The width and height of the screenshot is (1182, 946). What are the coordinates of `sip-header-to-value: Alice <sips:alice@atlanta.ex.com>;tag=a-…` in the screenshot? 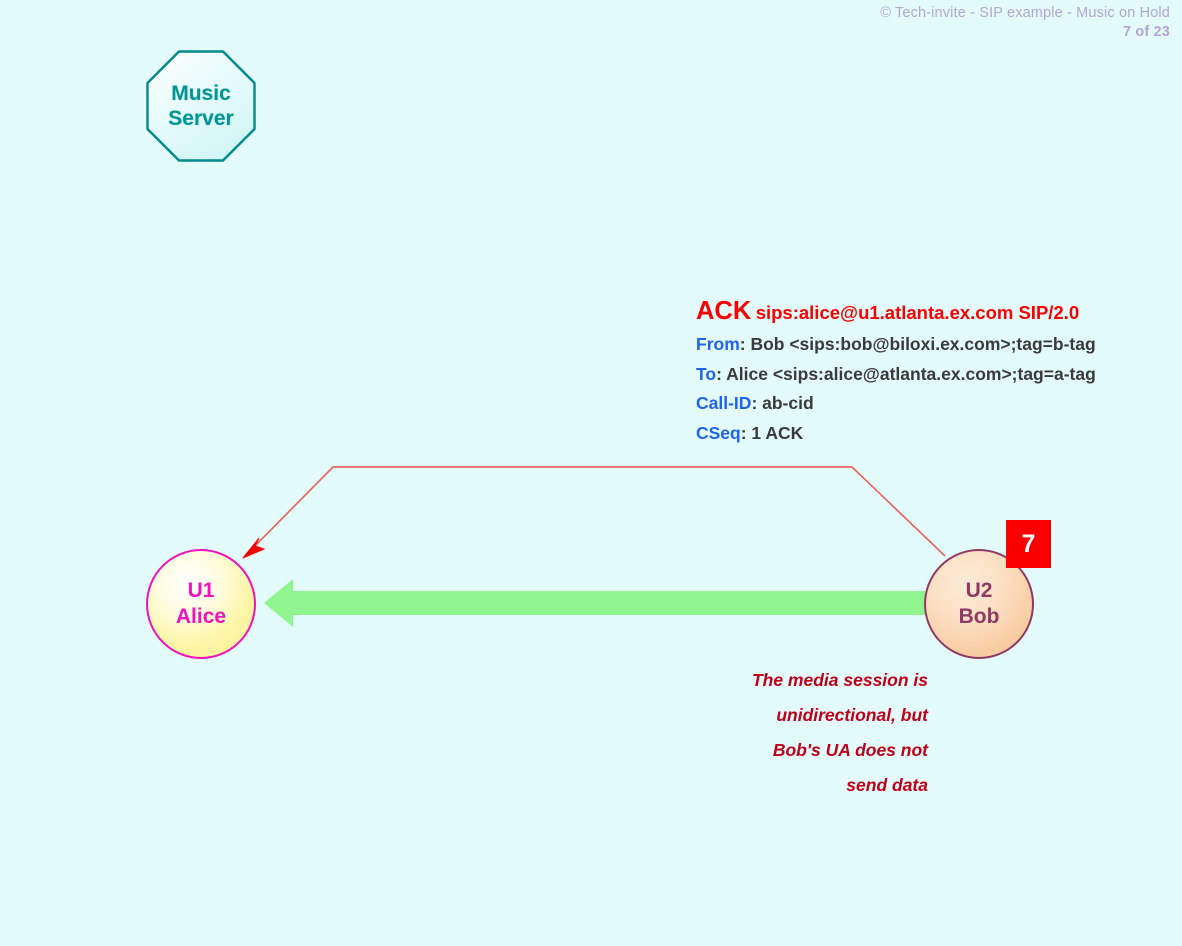 It's located at (908, 373).